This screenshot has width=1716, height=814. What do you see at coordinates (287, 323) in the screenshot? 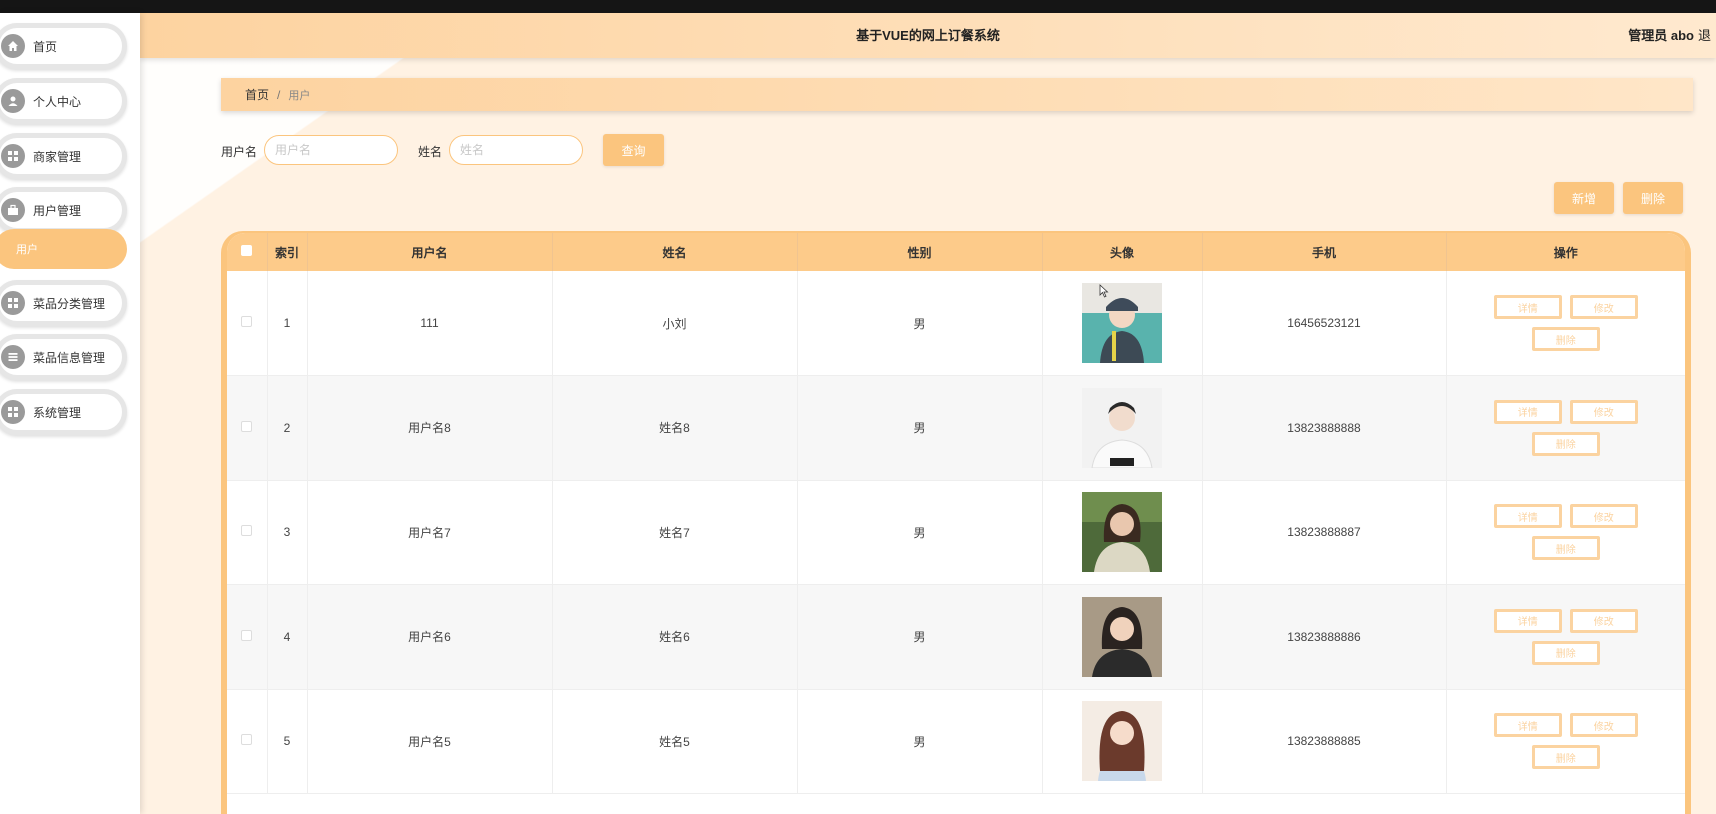
I see `row-index: 1` at bounding box center [287, 323].